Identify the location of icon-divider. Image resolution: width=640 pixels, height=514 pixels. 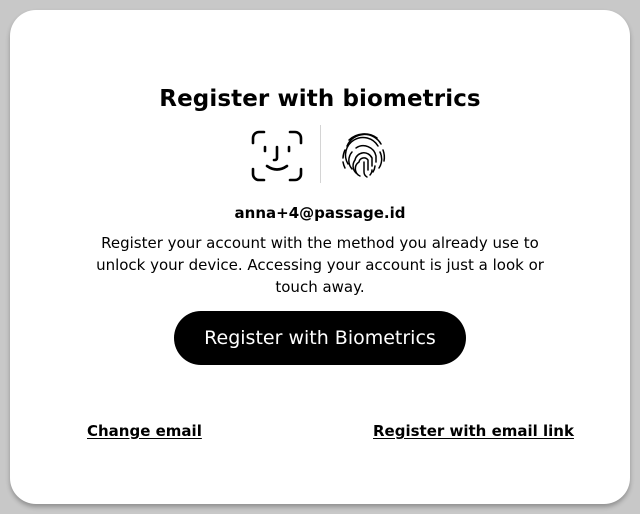
(320, 154).